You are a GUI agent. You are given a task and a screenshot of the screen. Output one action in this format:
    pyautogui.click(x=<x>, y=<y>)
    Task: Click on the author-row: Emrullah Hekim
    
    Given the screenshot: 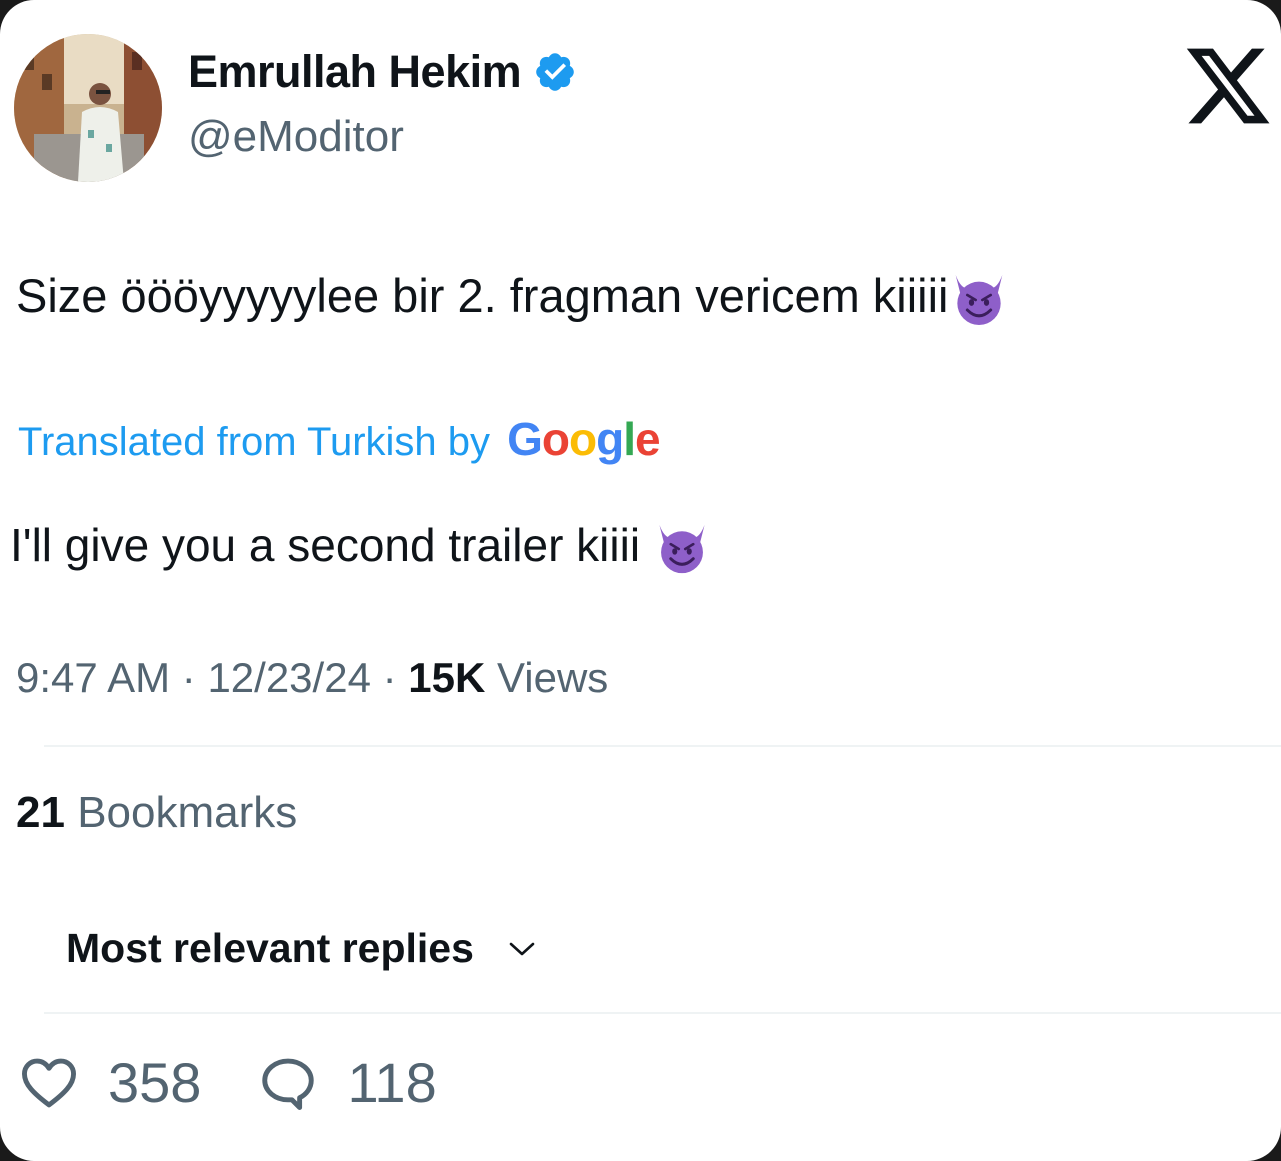 What is the action you would take?
    pyautogui.click(x=382, y=72)
    